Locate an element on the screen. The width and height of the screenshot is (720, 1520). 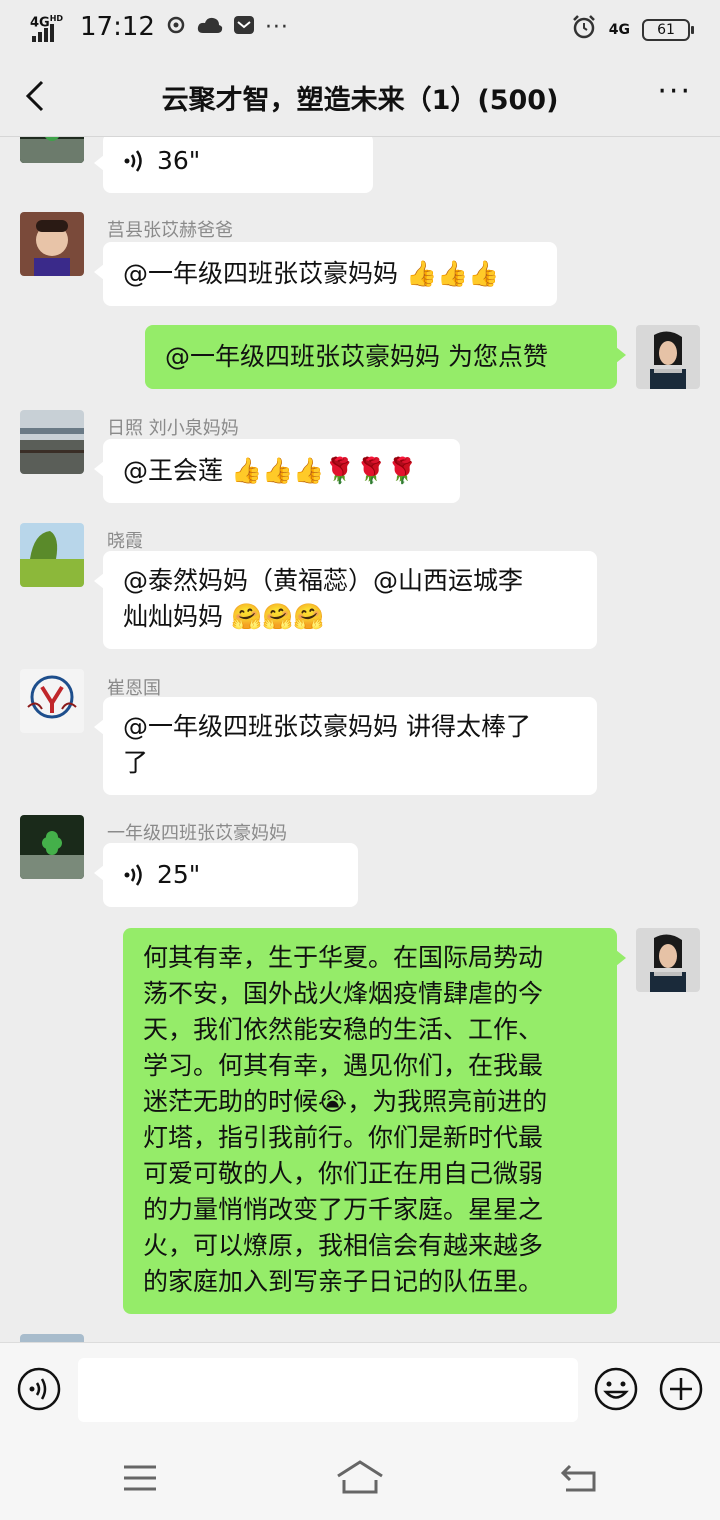
message-text-line: 荡不安，国外战火烽烟疫情肆虐的今 is located at coordinates (343, 993).